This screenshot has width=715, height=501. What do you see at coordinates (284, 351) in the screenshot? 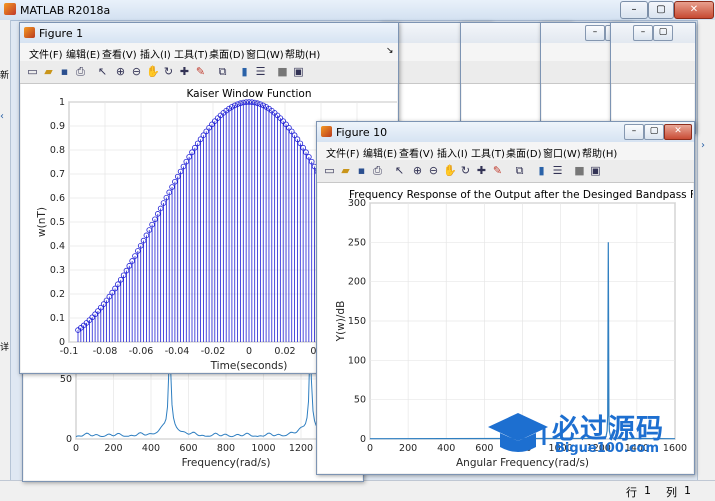
I see `x-tick-label: 0.02` at bounding box center [284, 351].